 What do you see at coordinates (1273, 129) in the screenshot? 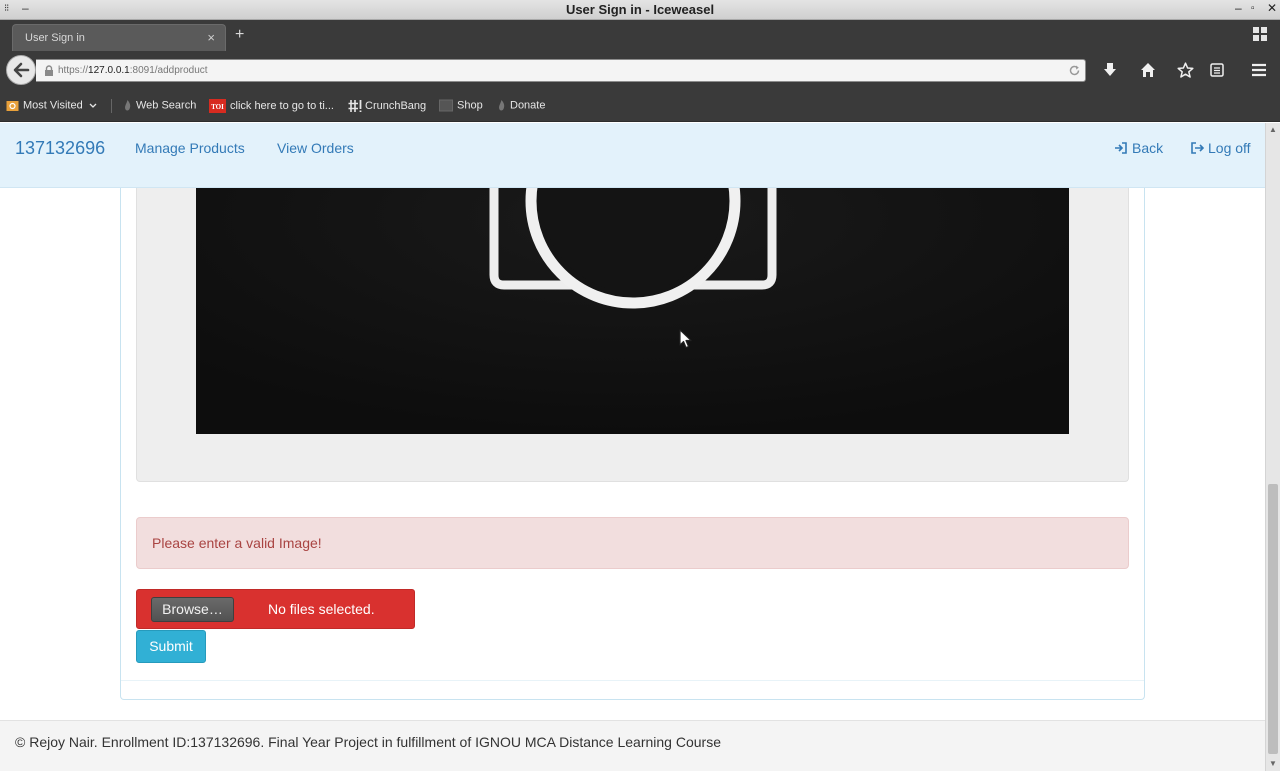
I see `scroll-up-icon: ▲` at bounding box center [1273, 129].